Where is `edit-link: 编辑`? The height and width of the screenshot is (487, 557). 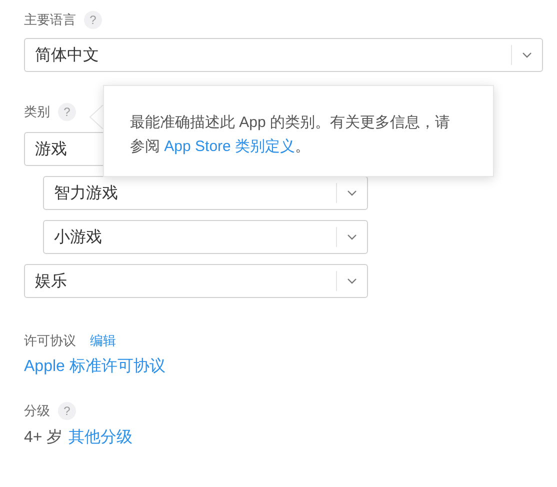
edit-link: 编辑 is located at coordinates (103, 341).